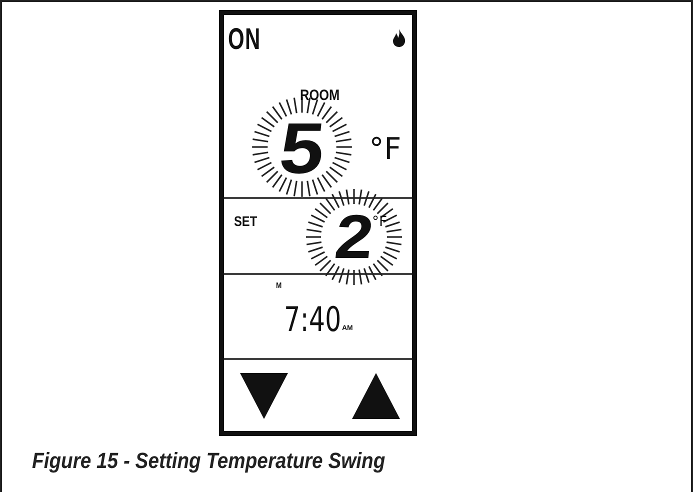 The height and width of the screenshot is (492, 693). I want to click on set-label: SET, so click(246, 221).